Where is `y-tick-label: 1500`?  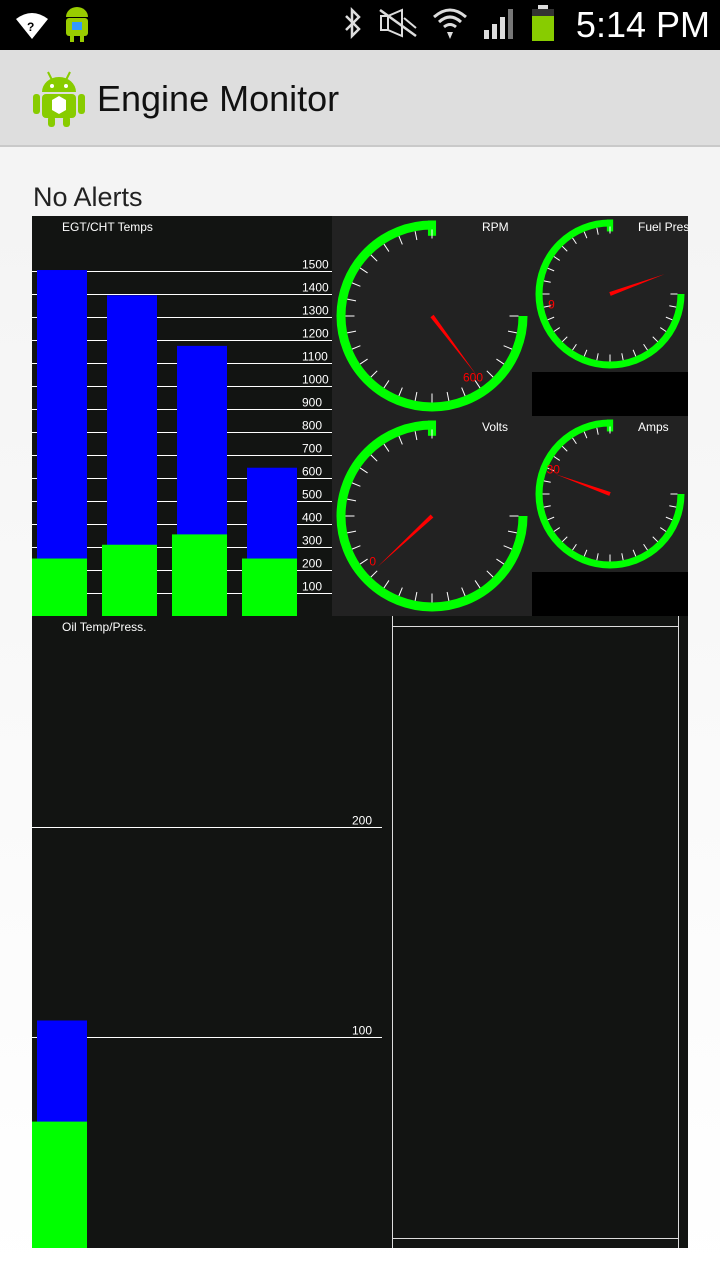
y-tick-label: 1500 is located at coordinates (315, 265).